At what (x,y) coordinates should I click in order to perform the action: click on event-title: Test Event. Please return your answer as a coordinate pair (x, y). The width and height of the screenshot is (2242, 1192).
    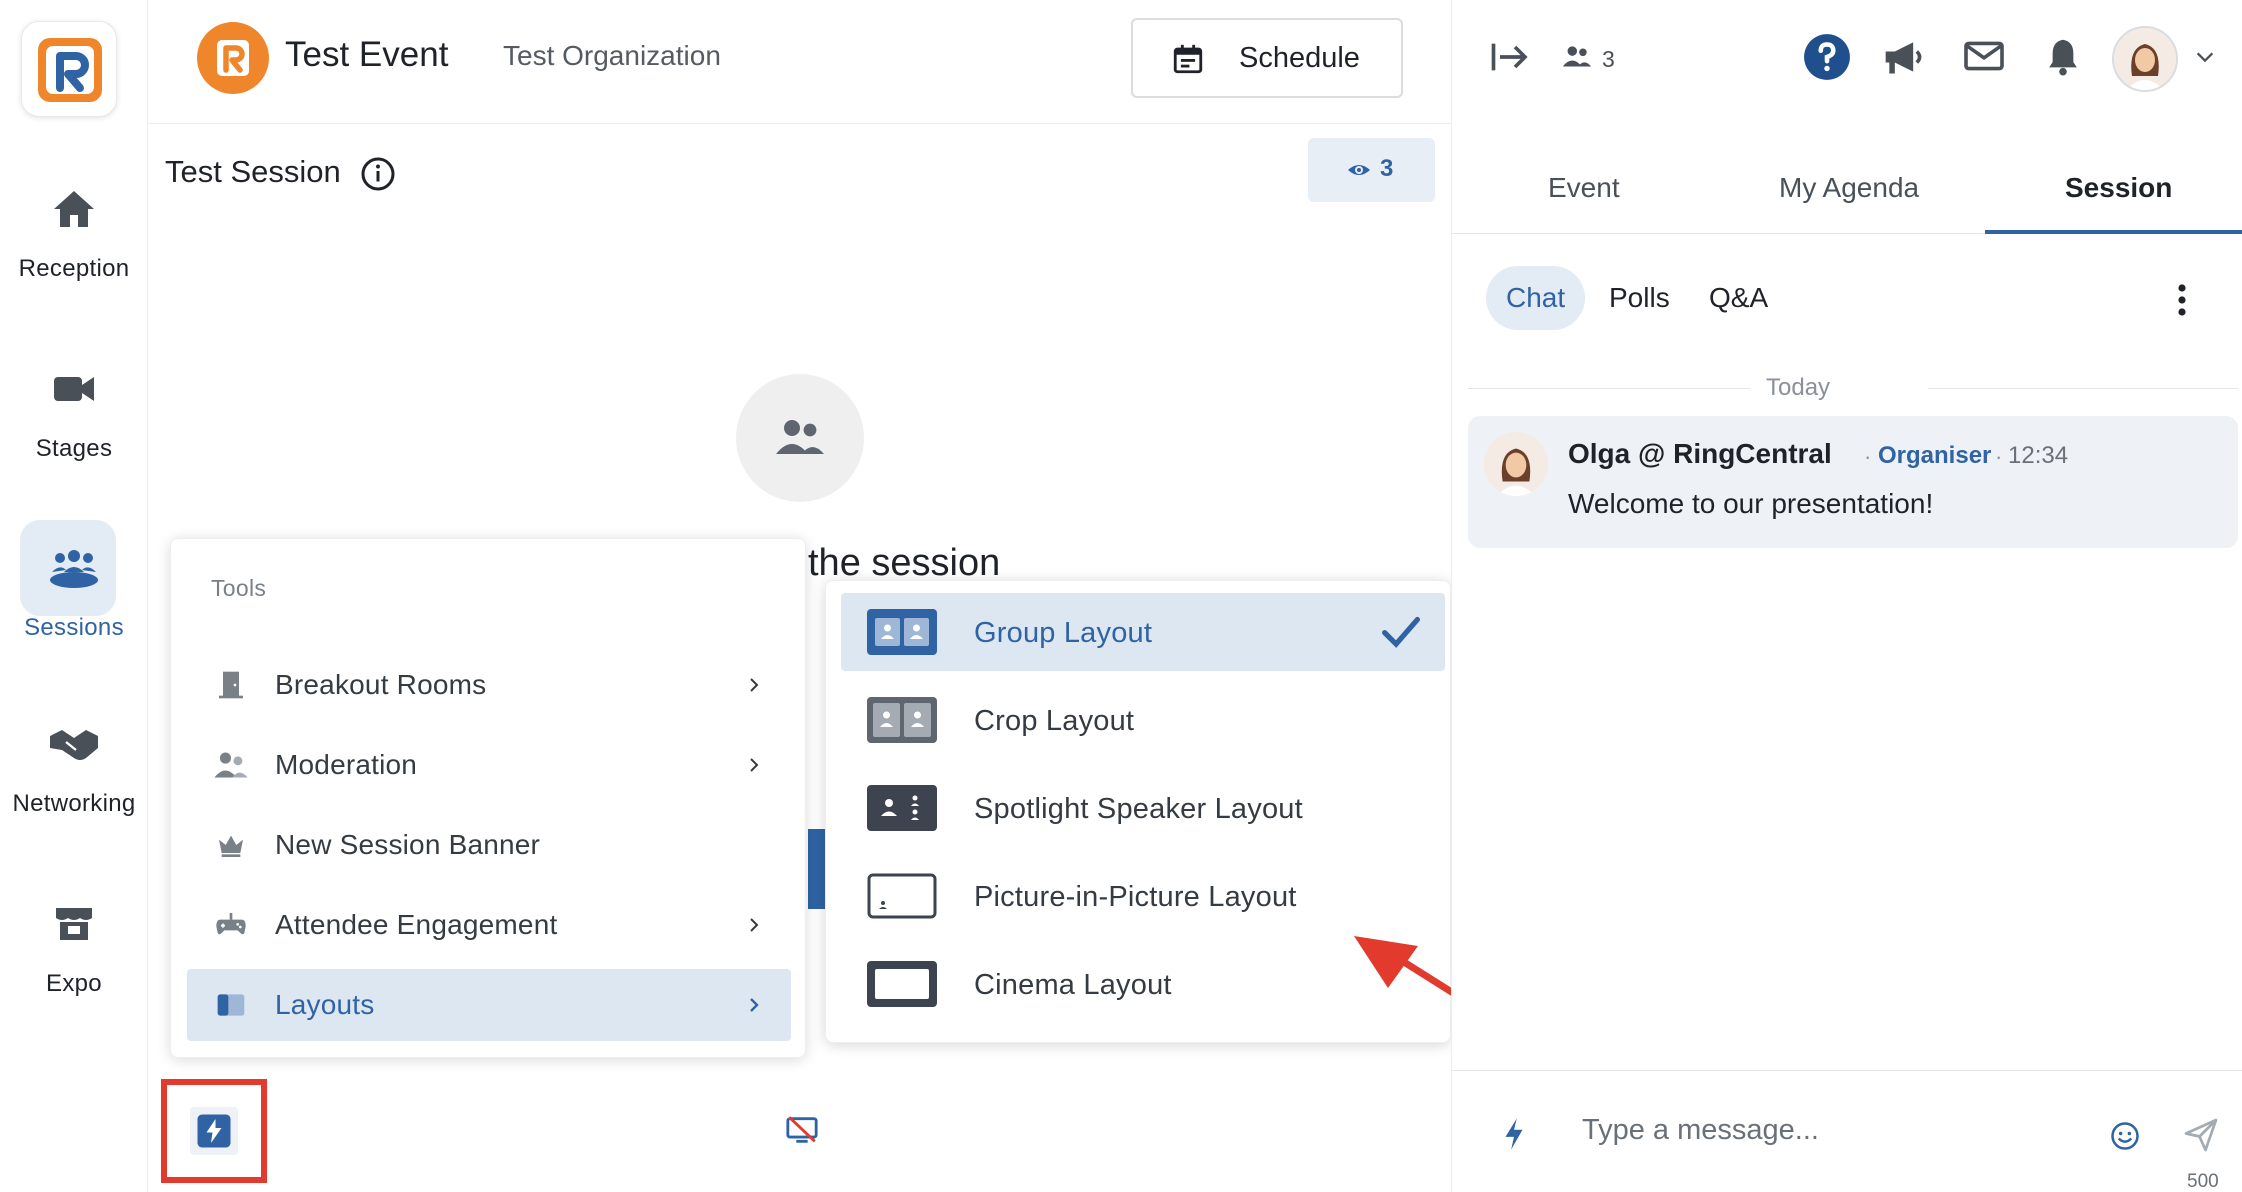
    Looking at the image, I should click on (367, 54).